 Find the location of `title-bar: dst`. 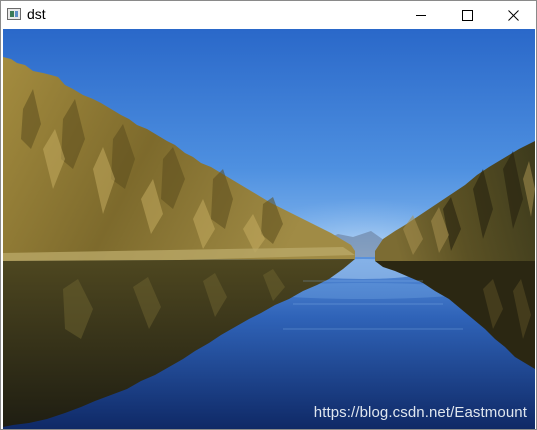

title-bar: dst is located at coordinates (268, 15).